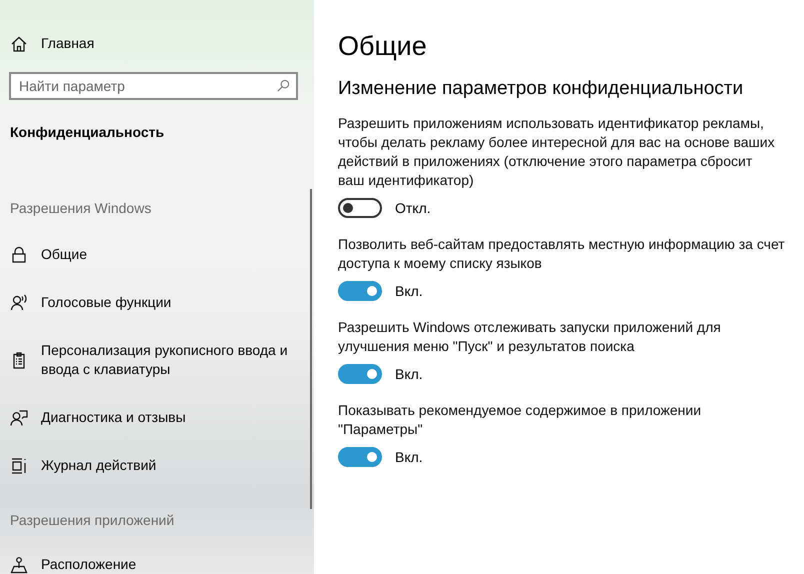 Image resolution: width=804 pixels, height=574 pixels. I want to click on nav-item: Главная, so click(52, 43).